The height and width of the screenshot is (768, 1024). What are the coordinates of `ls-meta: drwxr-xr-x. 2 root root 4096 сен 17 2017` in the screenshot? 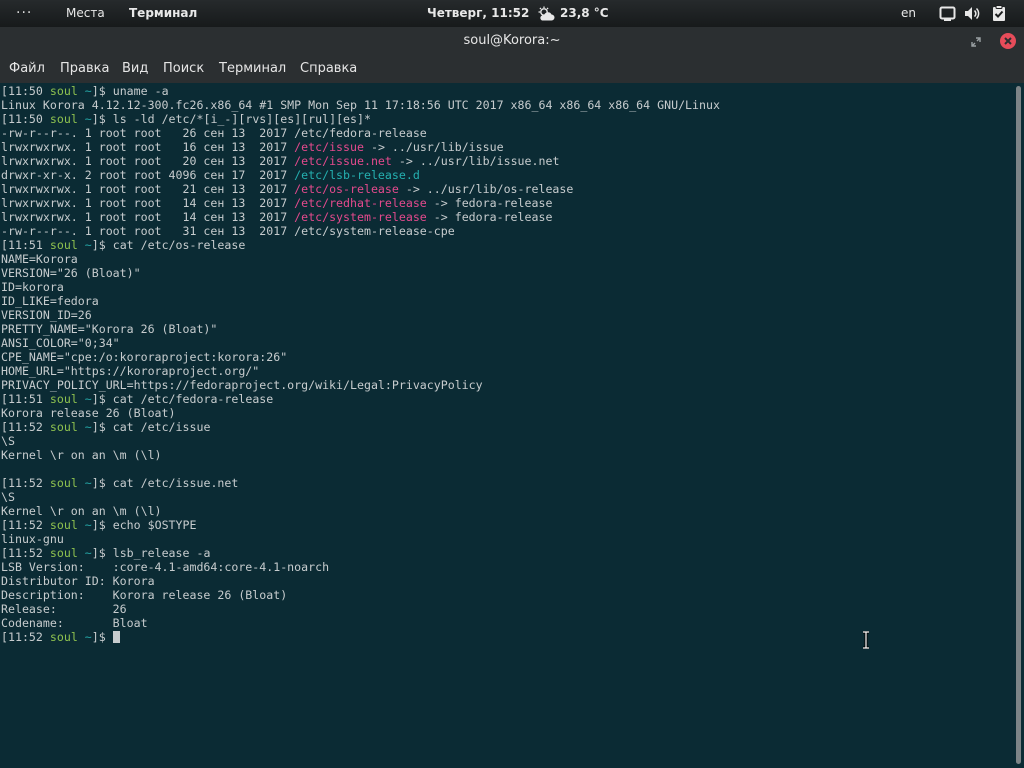 It's located at (148, 175).